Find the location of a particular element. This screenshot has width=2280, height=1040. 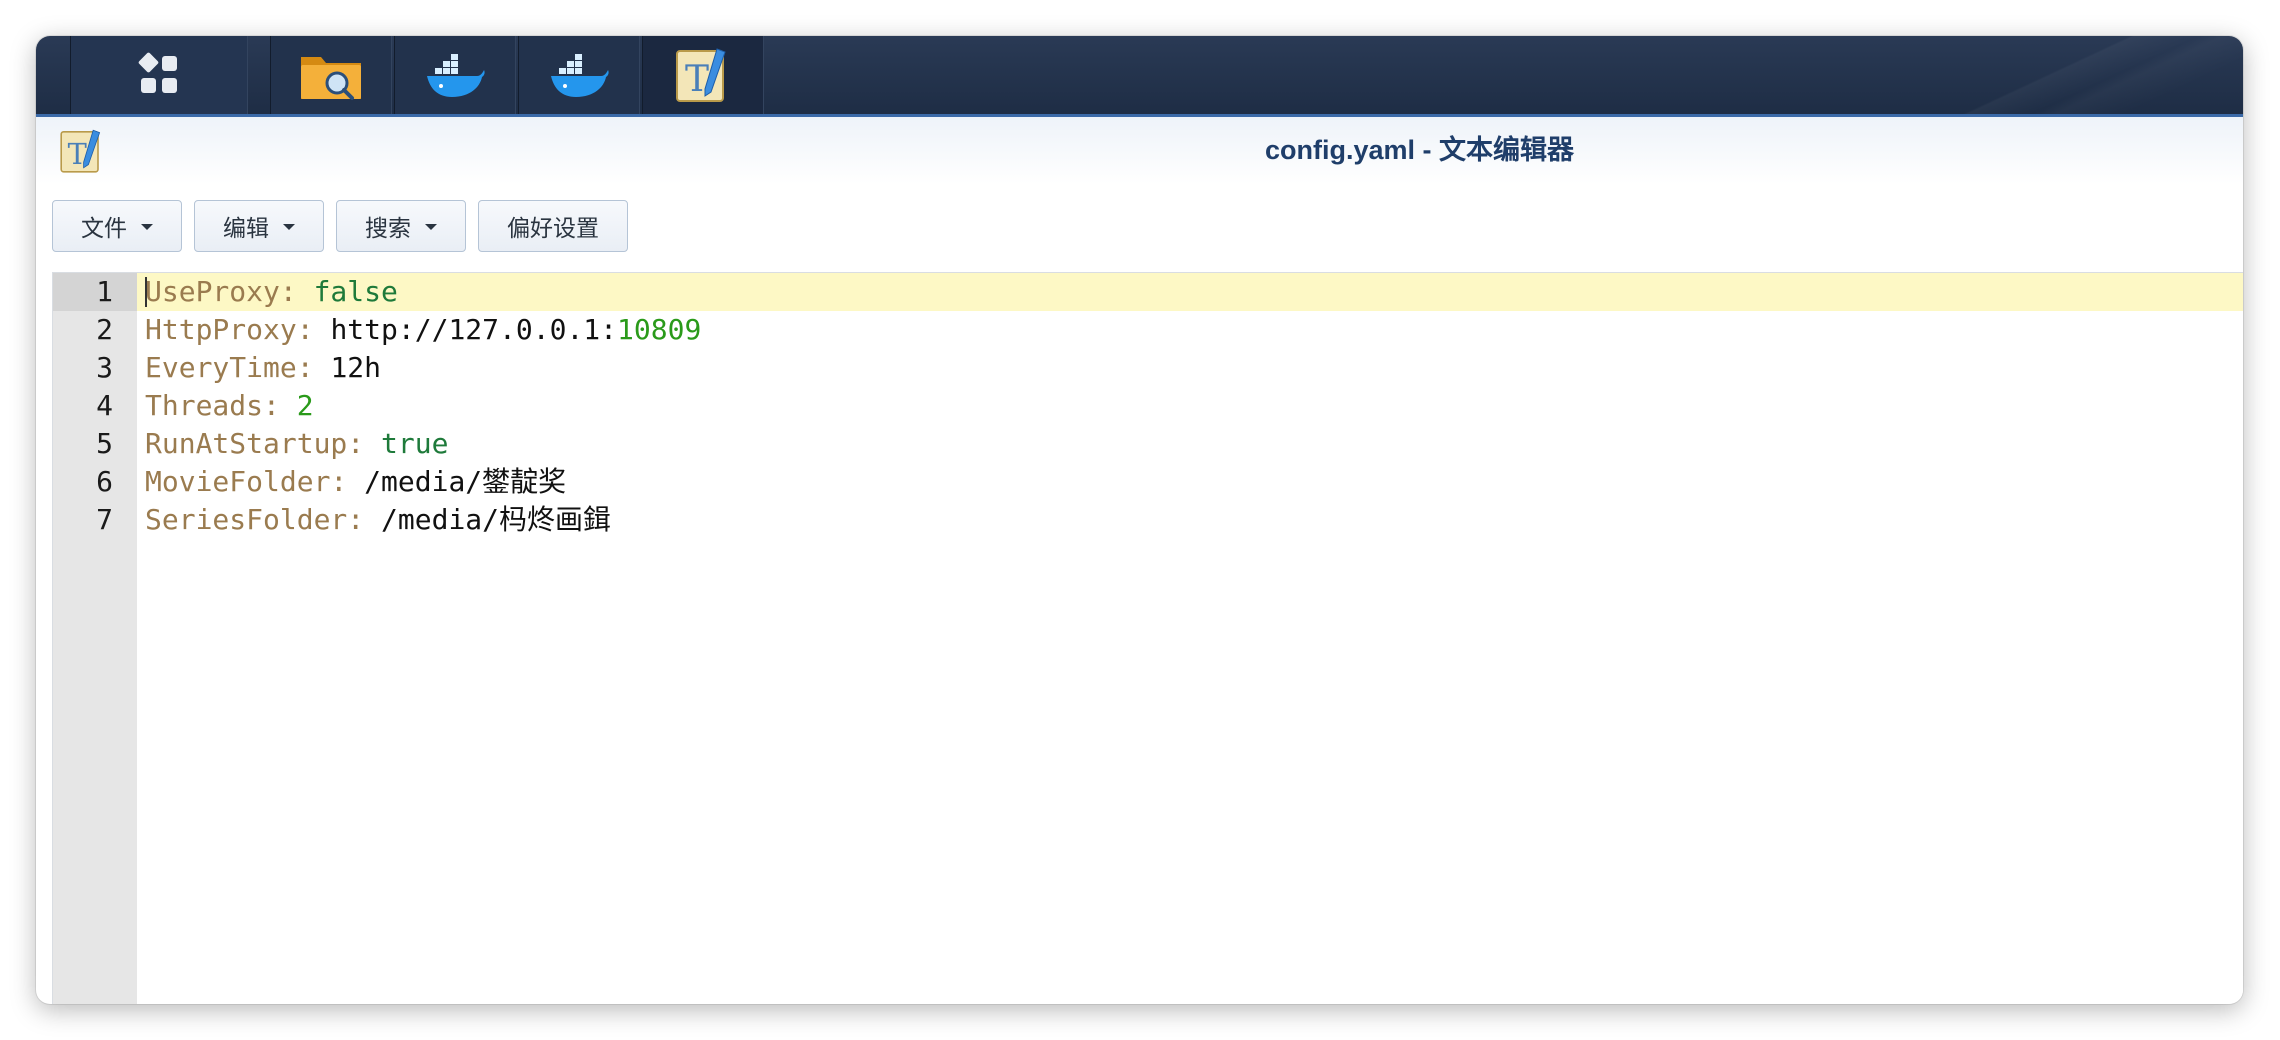

code-line-5: 5 RunAtStartup: true is located at coordinates (1148, 444).